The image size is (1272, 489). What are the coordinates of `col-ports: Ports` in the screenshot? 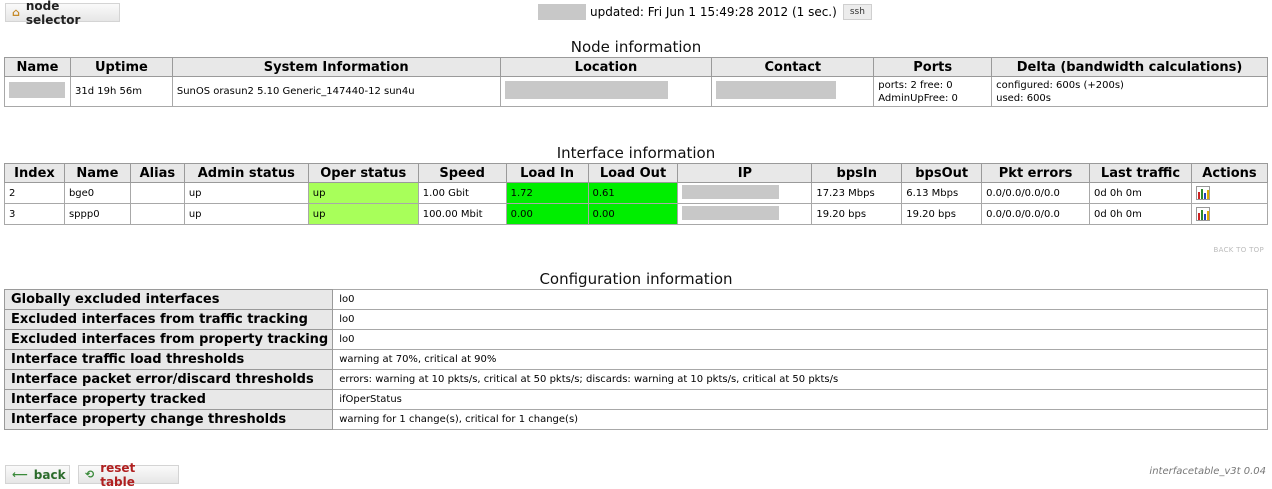 It's located at (933, 67).